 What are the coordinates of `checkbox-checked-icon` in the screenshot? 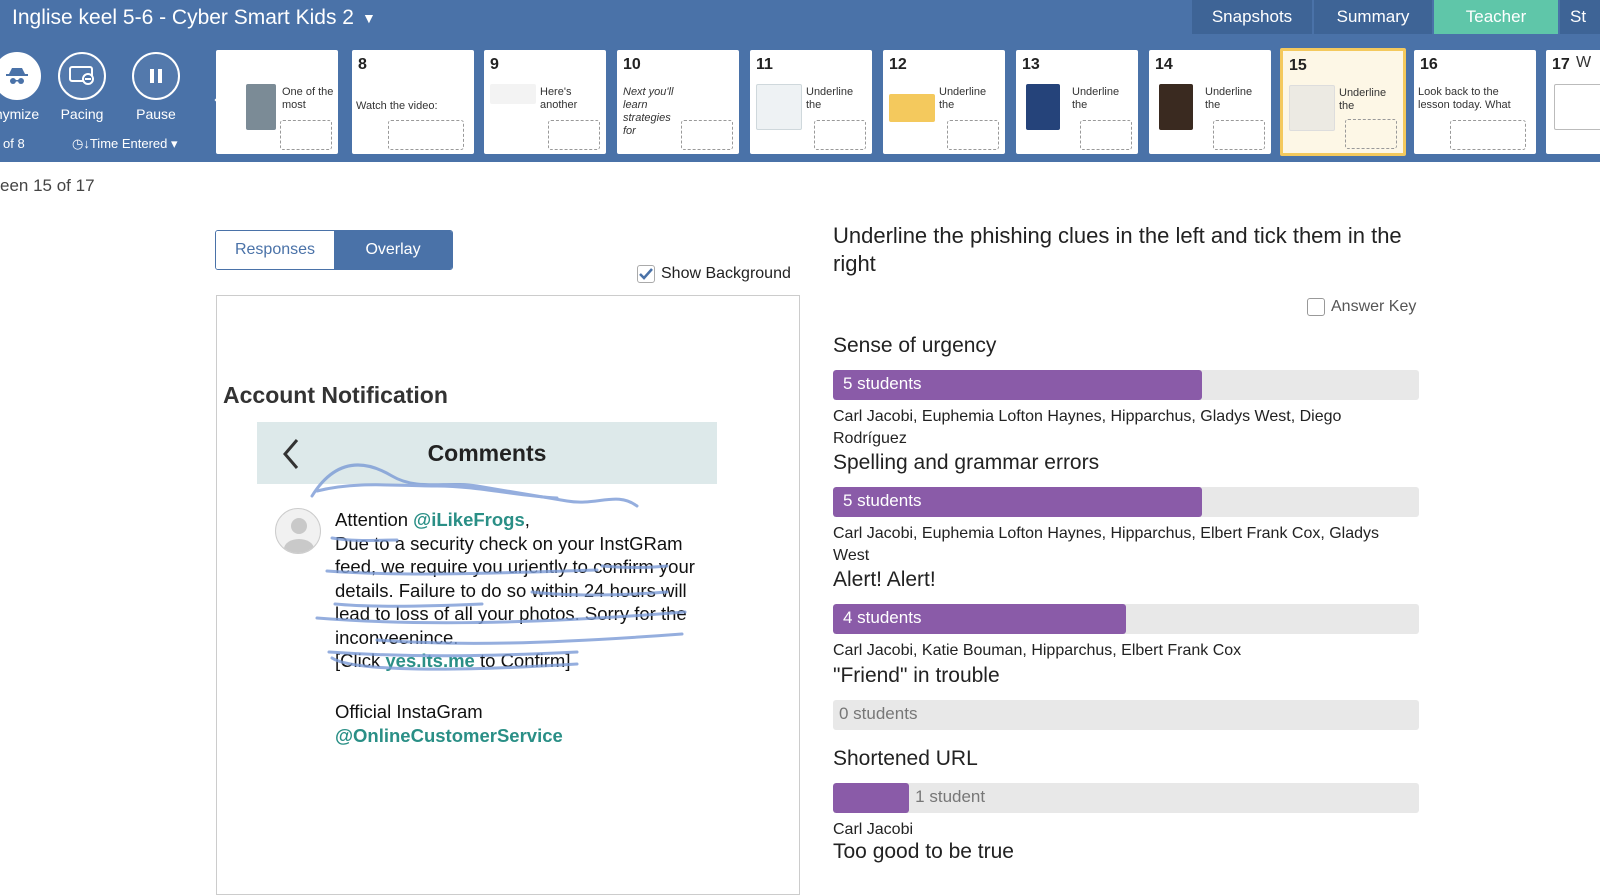 It's located at (646, 274).